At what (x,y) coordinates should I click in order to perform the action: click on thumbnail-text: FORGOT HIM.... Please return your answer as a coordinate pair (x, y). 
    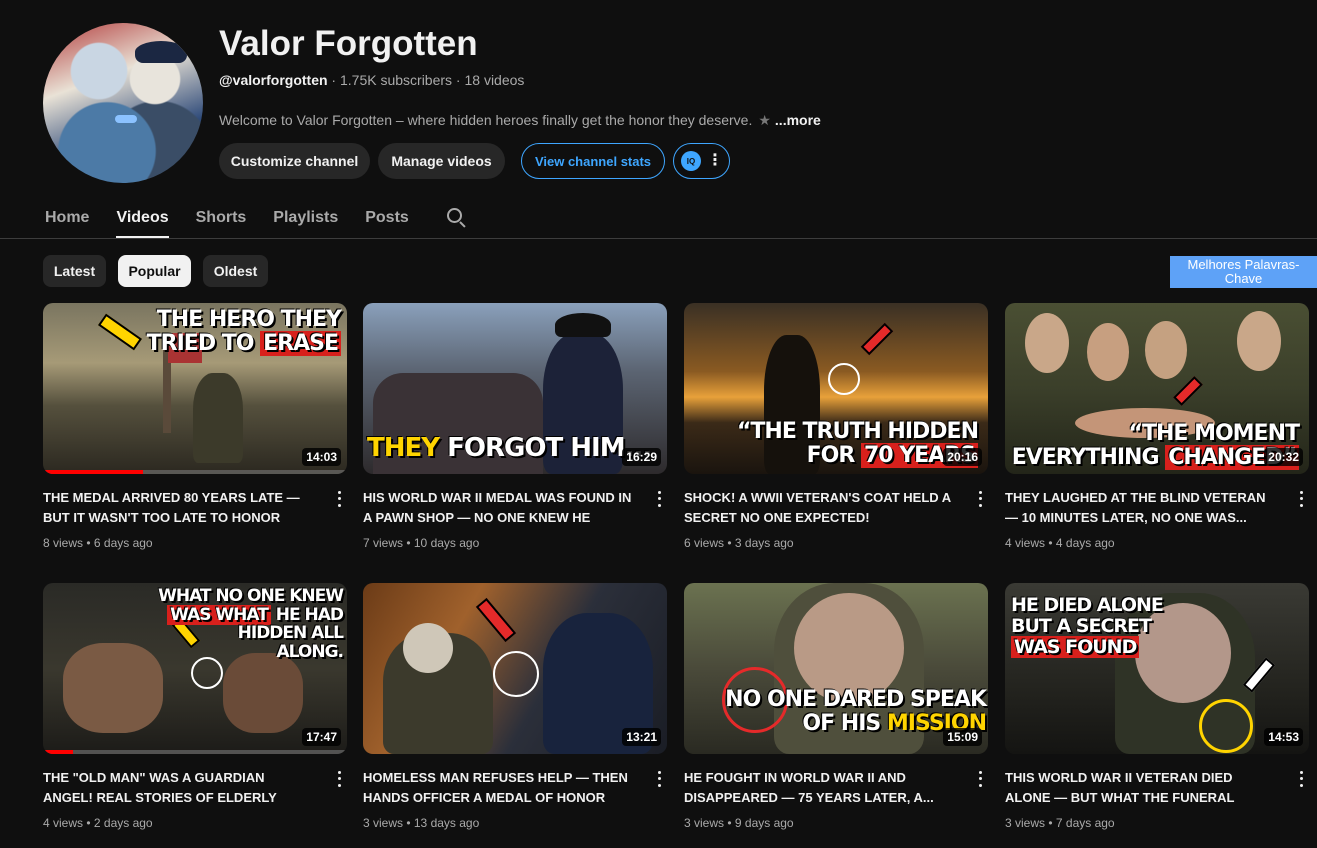
    Looking at the image, I should click on (545, 448).